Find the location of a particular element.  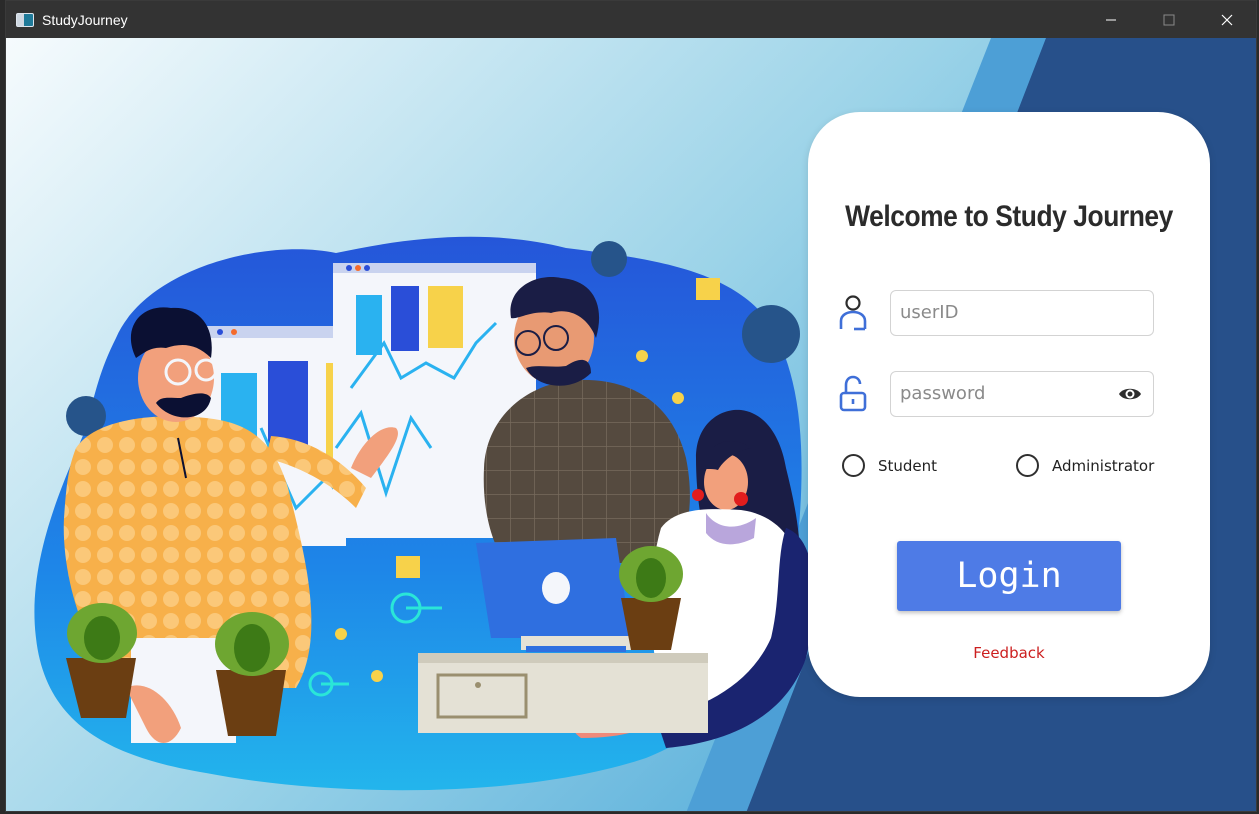

minimize-button is located at coordinates (1111, 19).